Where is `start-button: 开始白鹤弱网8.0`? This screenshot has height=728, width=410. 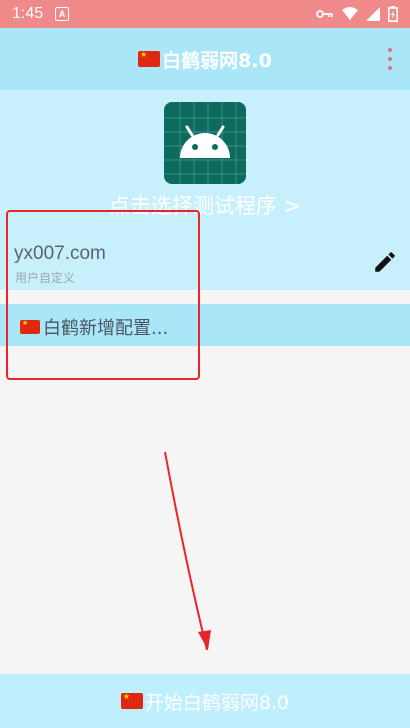 start-button: 开始白鹤弱网8.0 is located at coordinates (205, 701).